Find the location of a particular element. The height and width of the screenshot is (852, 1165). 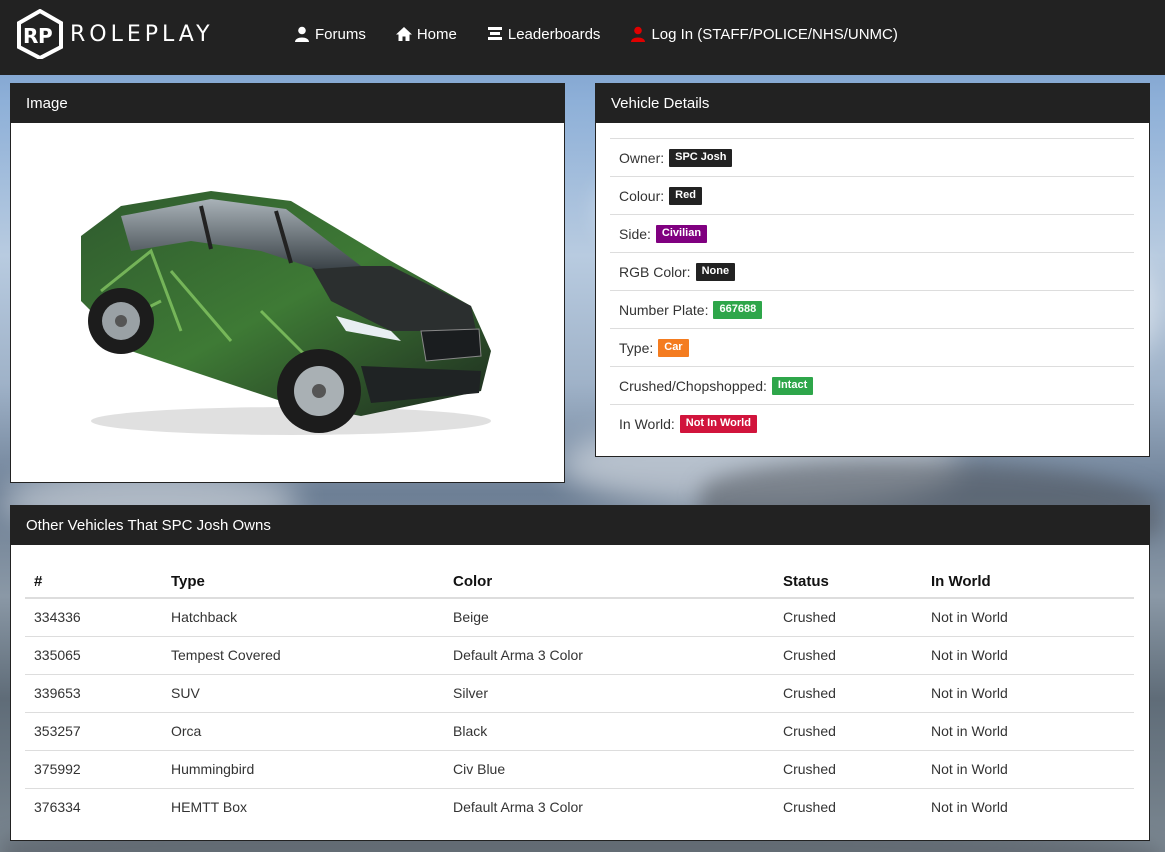

svg-text: R is located at coordinates (30, 36).